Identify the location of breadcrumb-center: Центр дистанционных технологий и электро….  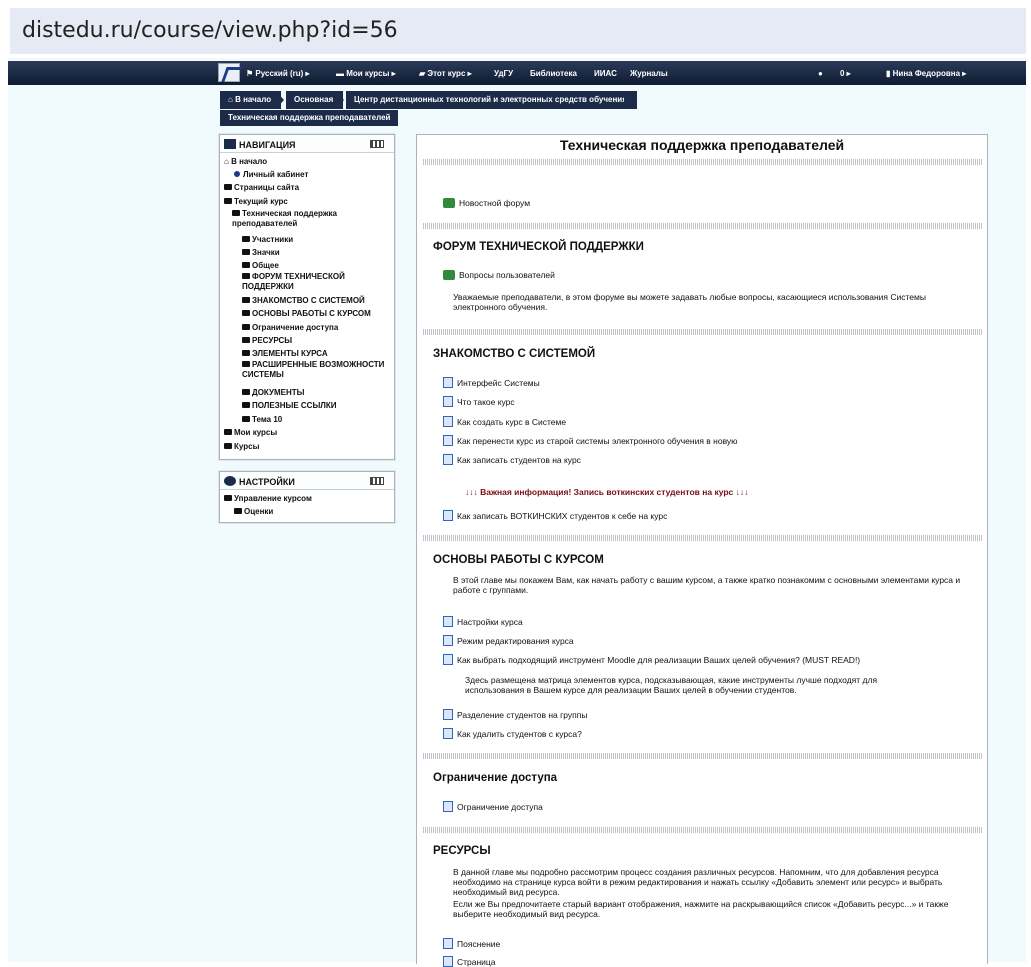
(491, 100).